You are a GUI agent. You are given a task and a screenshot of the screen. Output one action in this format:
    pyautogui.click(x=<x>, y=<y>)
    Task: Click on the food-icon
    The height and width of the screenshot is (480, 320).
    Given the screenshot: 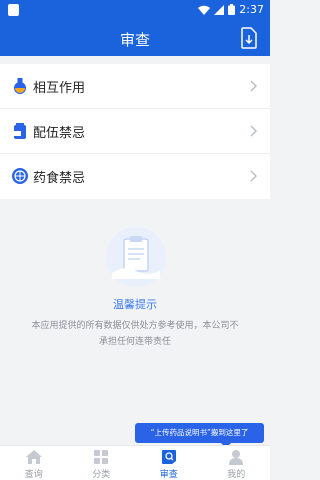 What is the action you would take?
    pyautogui.click(x=20, y=176)
    